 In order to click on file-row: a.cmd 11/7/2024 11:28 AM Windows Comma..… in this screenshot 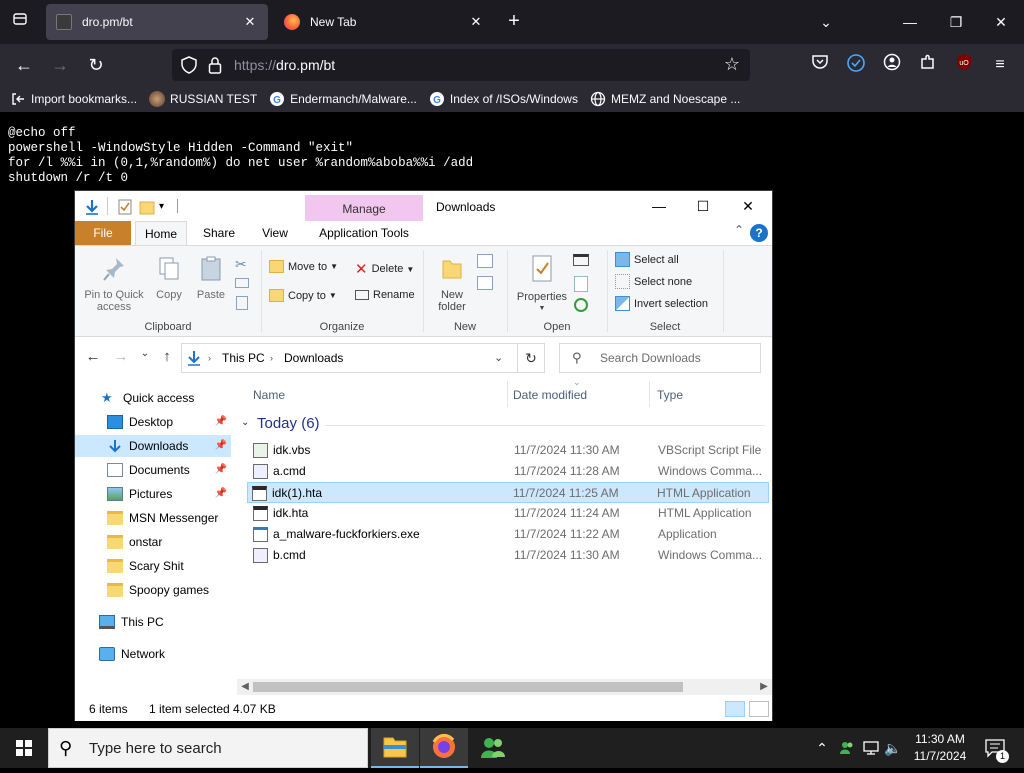, I will do `click(510, 471)`.